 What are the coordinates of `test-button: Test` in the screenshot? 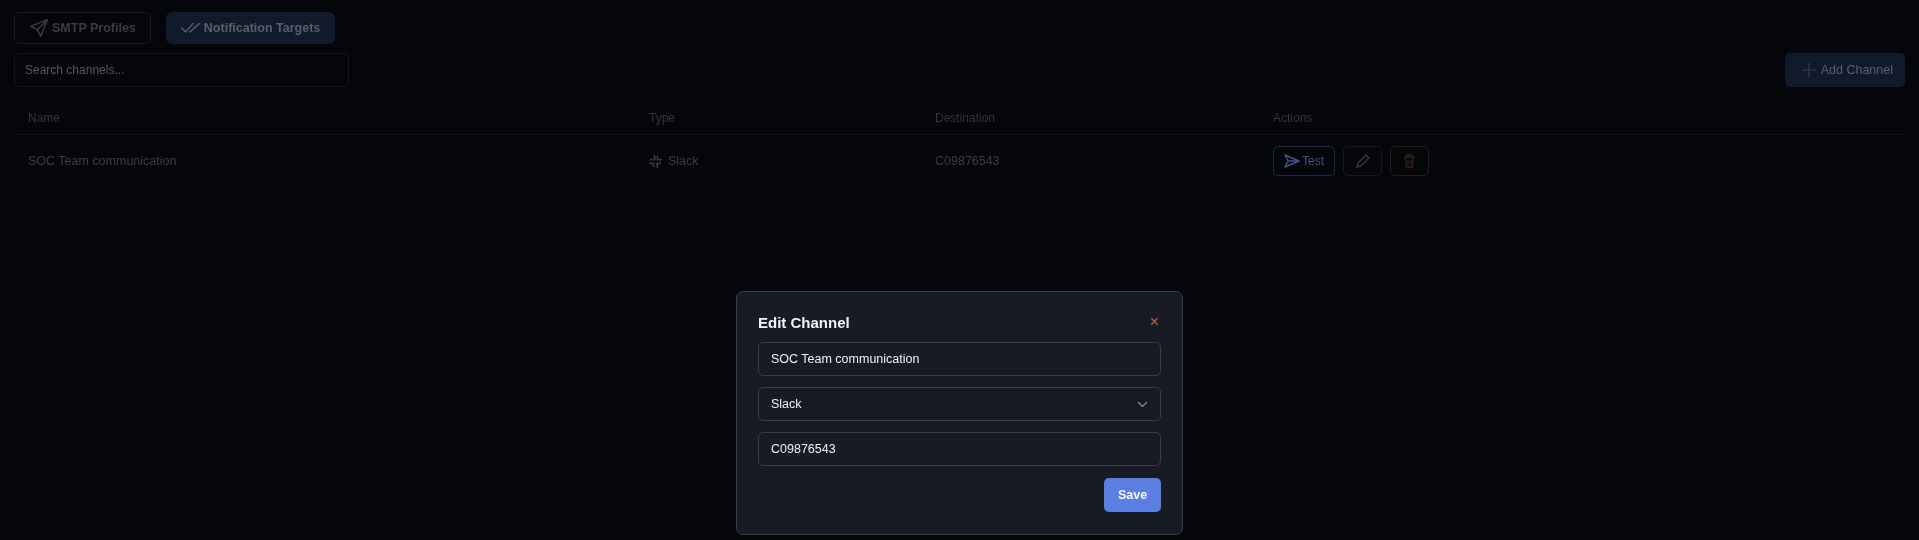 It's located at (1304, 161).